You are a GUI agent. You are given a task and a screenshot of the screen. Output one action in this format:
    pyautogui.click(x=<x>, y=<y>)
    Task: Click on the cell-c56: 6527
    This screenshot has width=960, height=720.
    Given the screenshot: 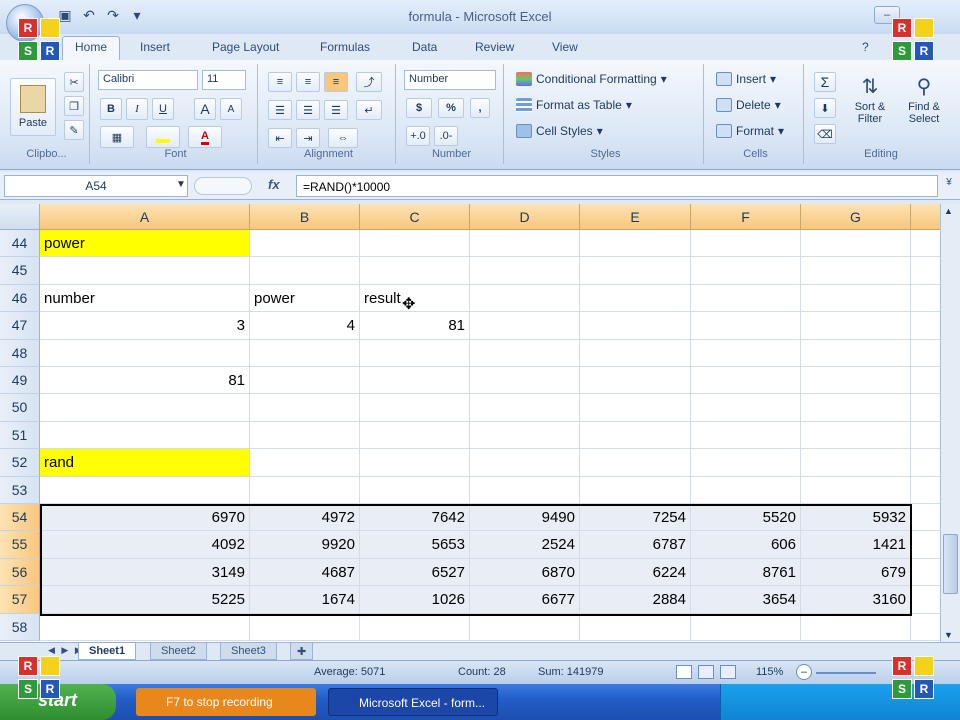 What is the action you would take?
    pyautogui.click(x=415, y=572)
    